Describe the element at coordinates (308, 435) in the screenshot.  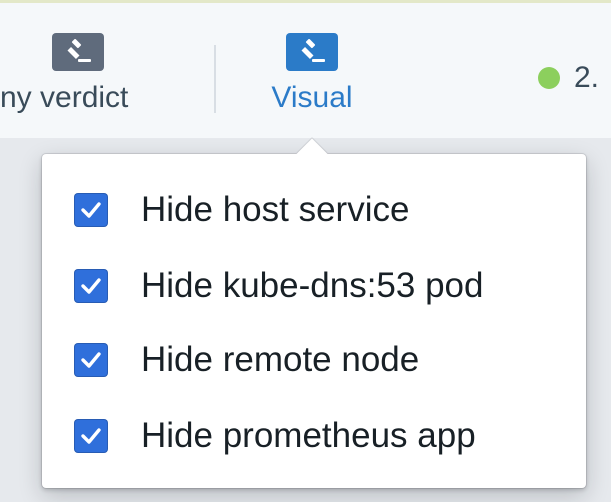
I see `option-label: Hide prometheus app` at that location.